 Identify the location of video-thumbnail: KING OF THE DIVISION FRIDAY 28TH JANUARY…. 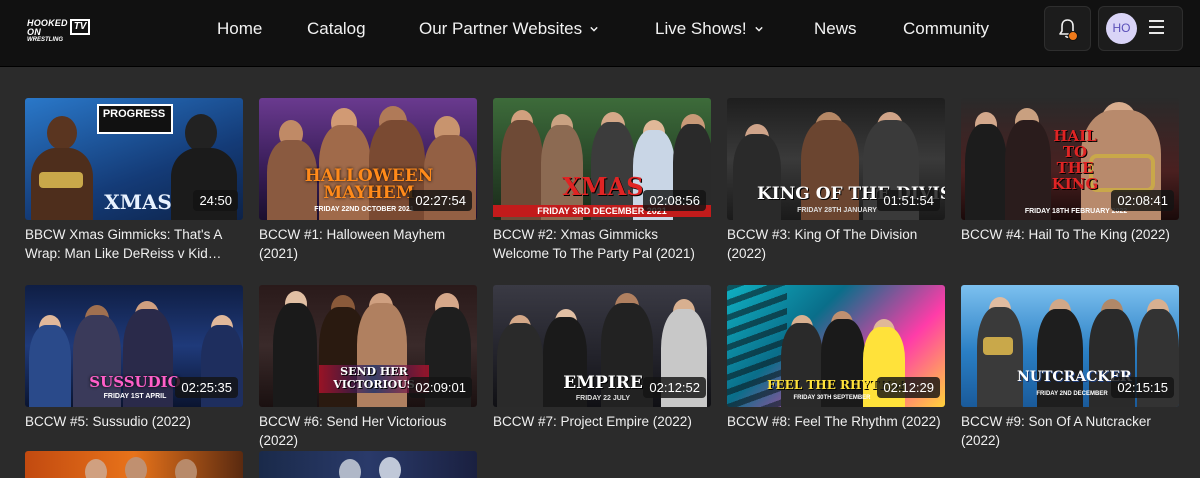
(836, 159).